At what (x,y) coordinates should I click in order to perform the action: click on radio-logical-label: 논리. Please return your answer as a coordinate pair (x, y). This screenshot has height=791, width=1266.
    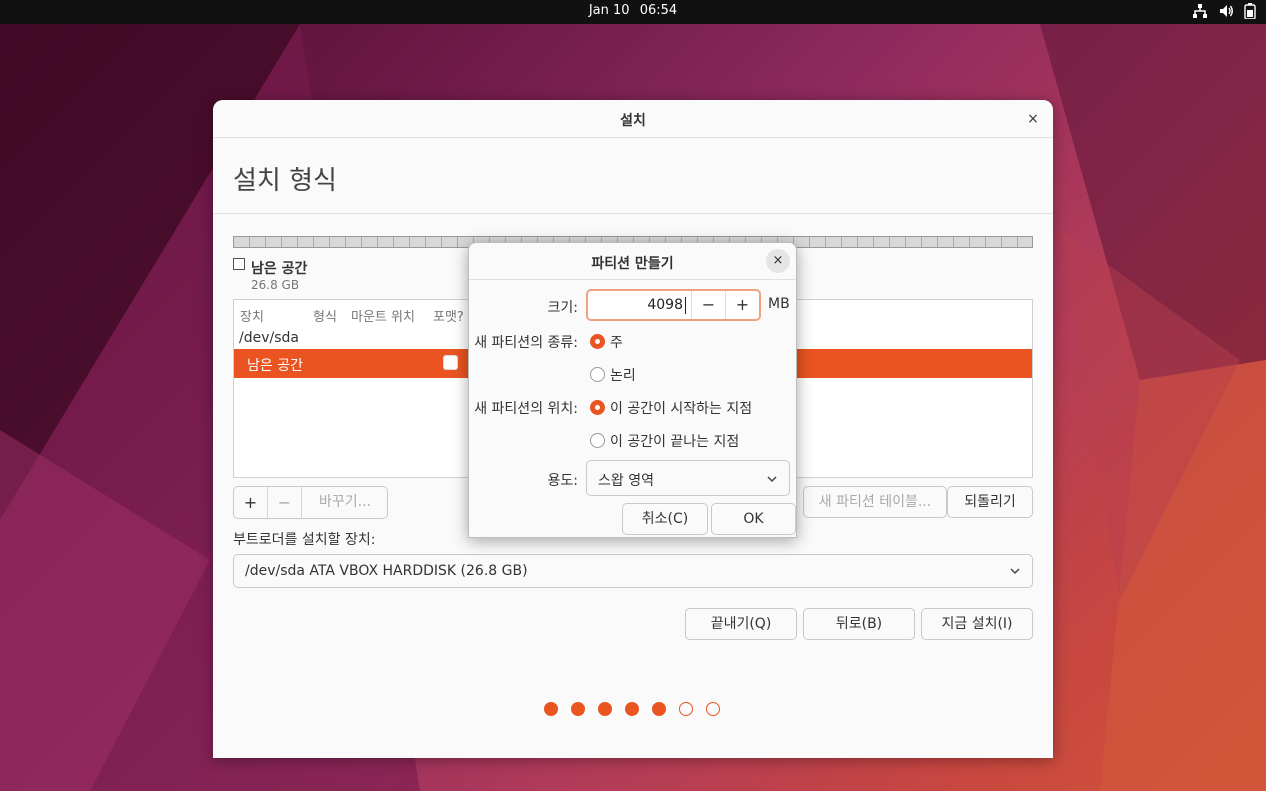
    Looking at the image, I should click on (623, 375).